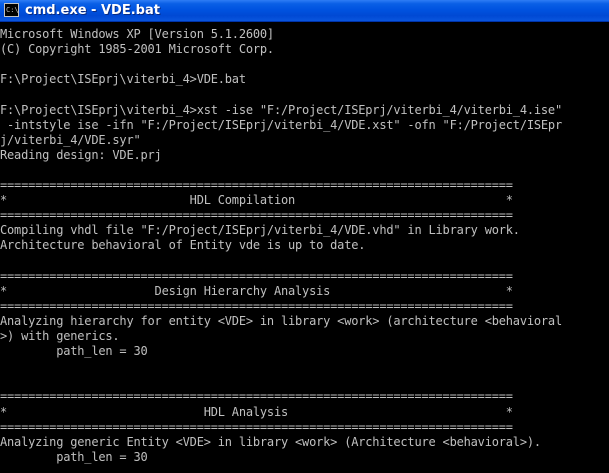  Describe the element at coordinates (256, 290) in the screenshot. I see `console-line: * Design Hierarchy Analysis *` at that location.